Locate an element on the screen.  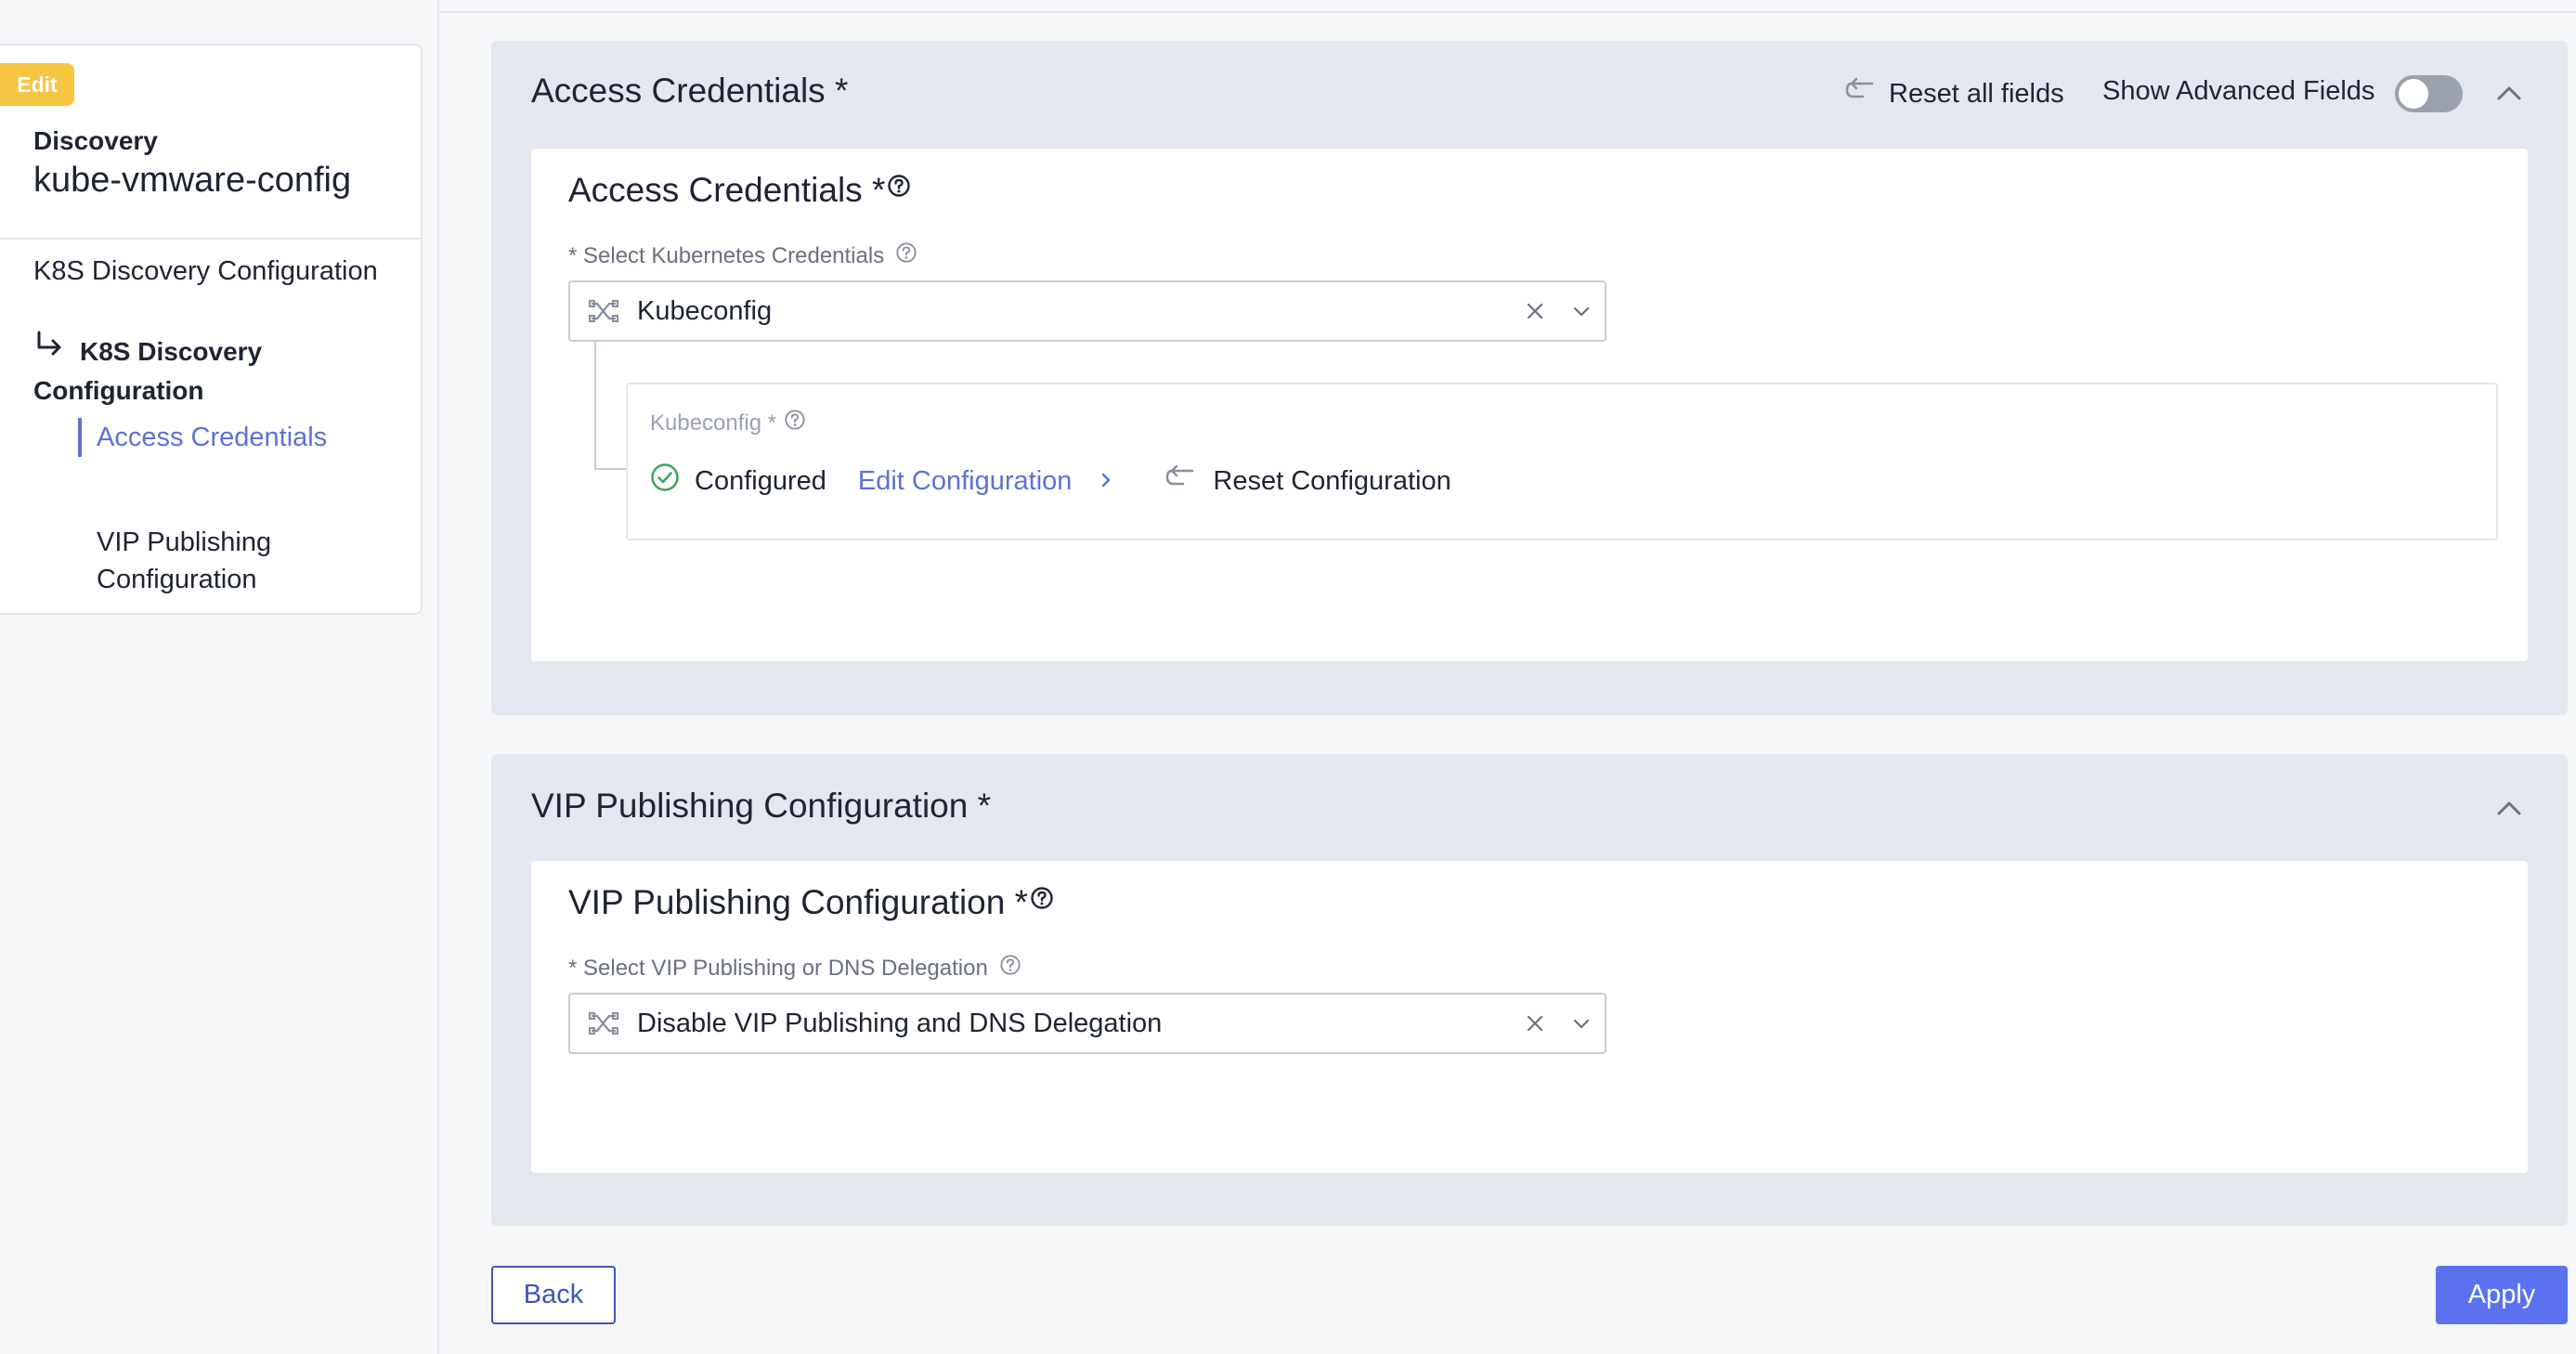
panel-title: VIP Publishing Configuration * is located at coordinates (811, 902).